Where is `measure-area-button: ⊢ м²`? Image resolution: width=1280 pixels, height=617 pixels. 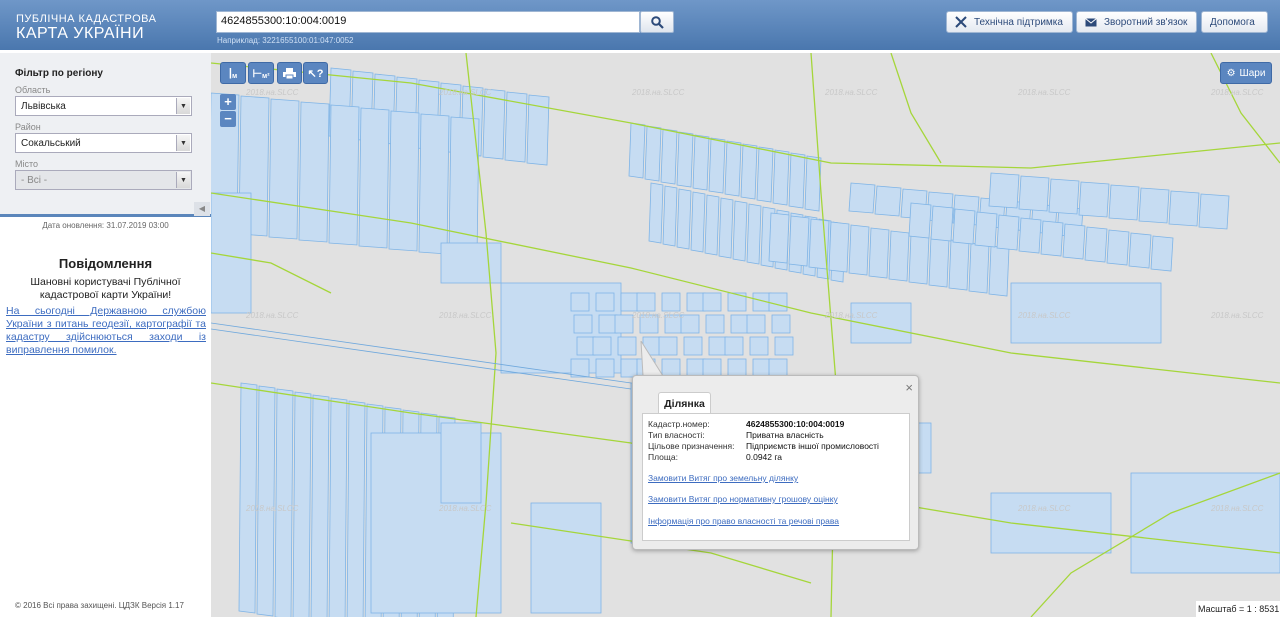
measure-area-button: ⊢ м² is located at coordinates (261, 73).